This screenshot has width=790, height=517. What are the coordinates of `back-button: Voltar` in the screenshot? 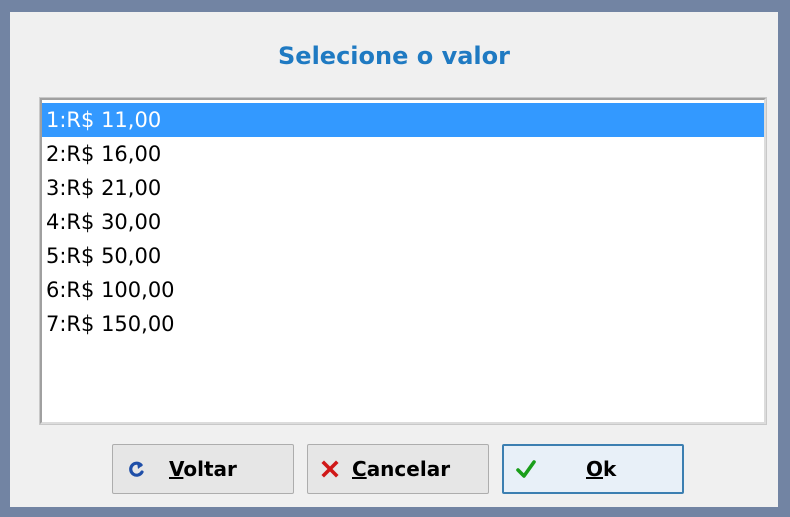 It's located at (203, 469).